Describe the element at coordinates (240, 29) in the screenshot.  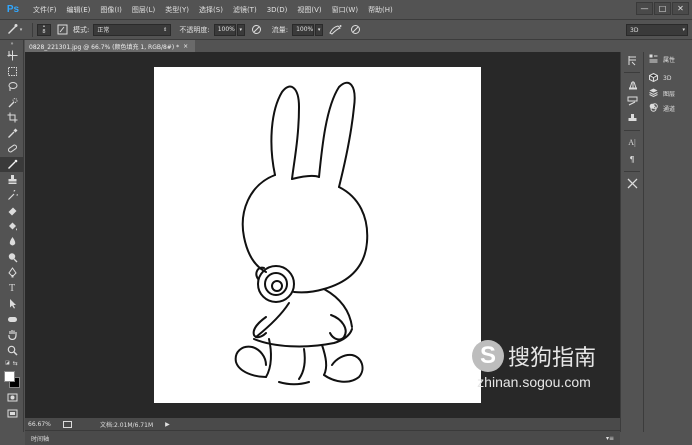
I see `opacity-dropdown: ▾` at that location.